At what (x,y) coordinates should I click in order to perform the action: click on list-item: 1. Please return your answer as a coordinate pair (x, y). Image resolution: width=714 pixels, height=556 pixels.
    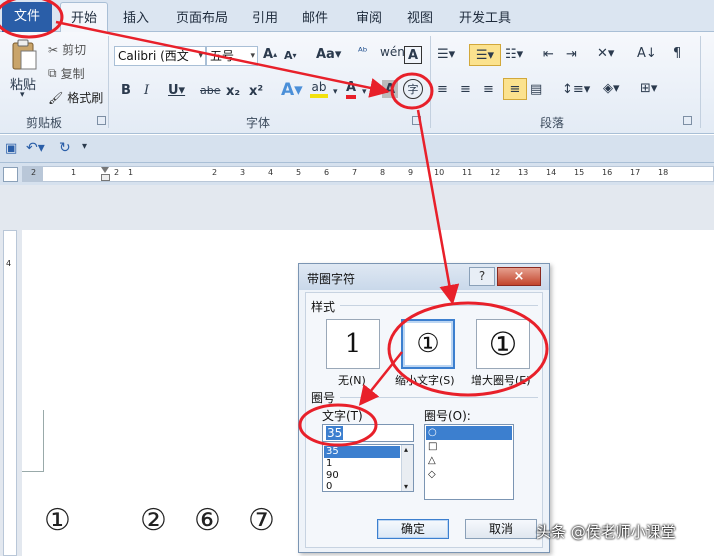
    Looking at the image, I should click on (362, 464).